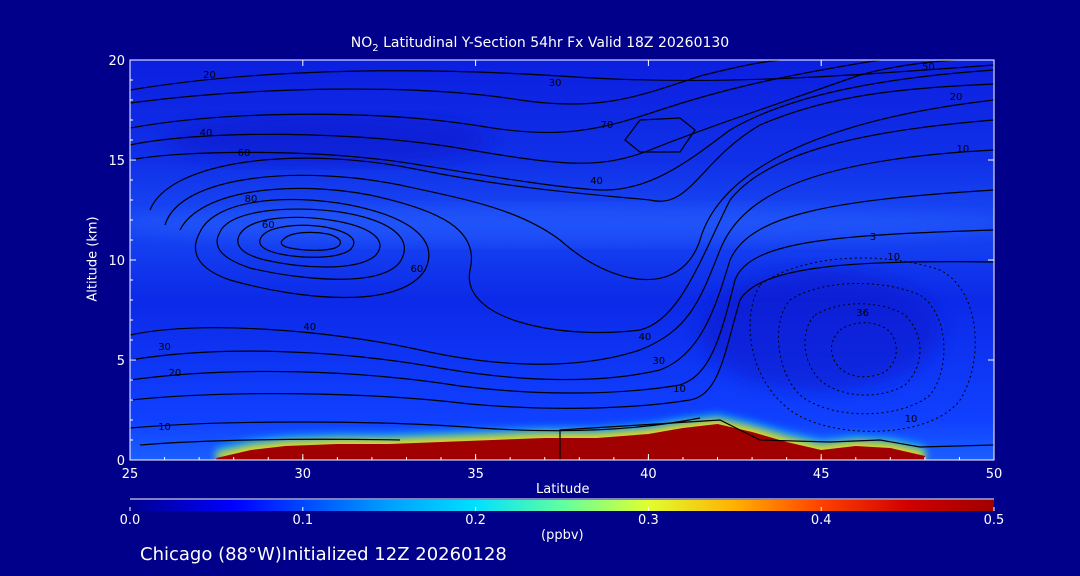 The width and height of the screenshot is (1080, 576). I want to click on x-tick-label: 35, so click(475, 474).